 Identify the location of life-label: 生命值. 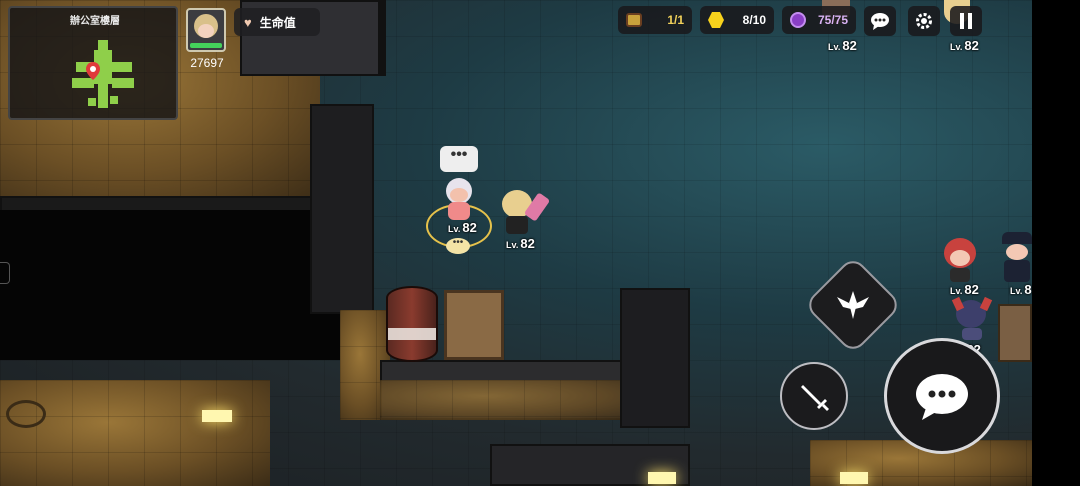
(277, 22).